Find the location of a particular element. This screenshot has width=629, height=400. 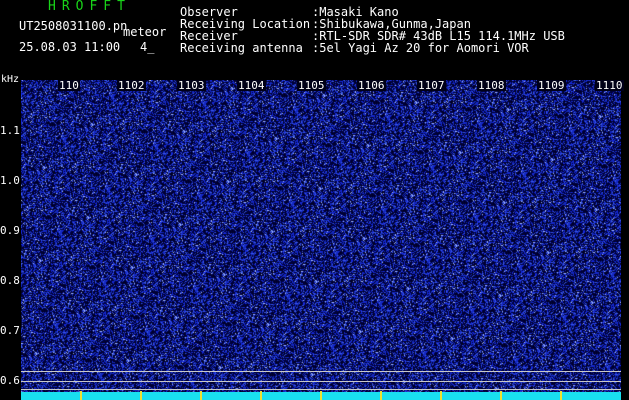

time-label: 1107 is located at coordinates (431, 85).